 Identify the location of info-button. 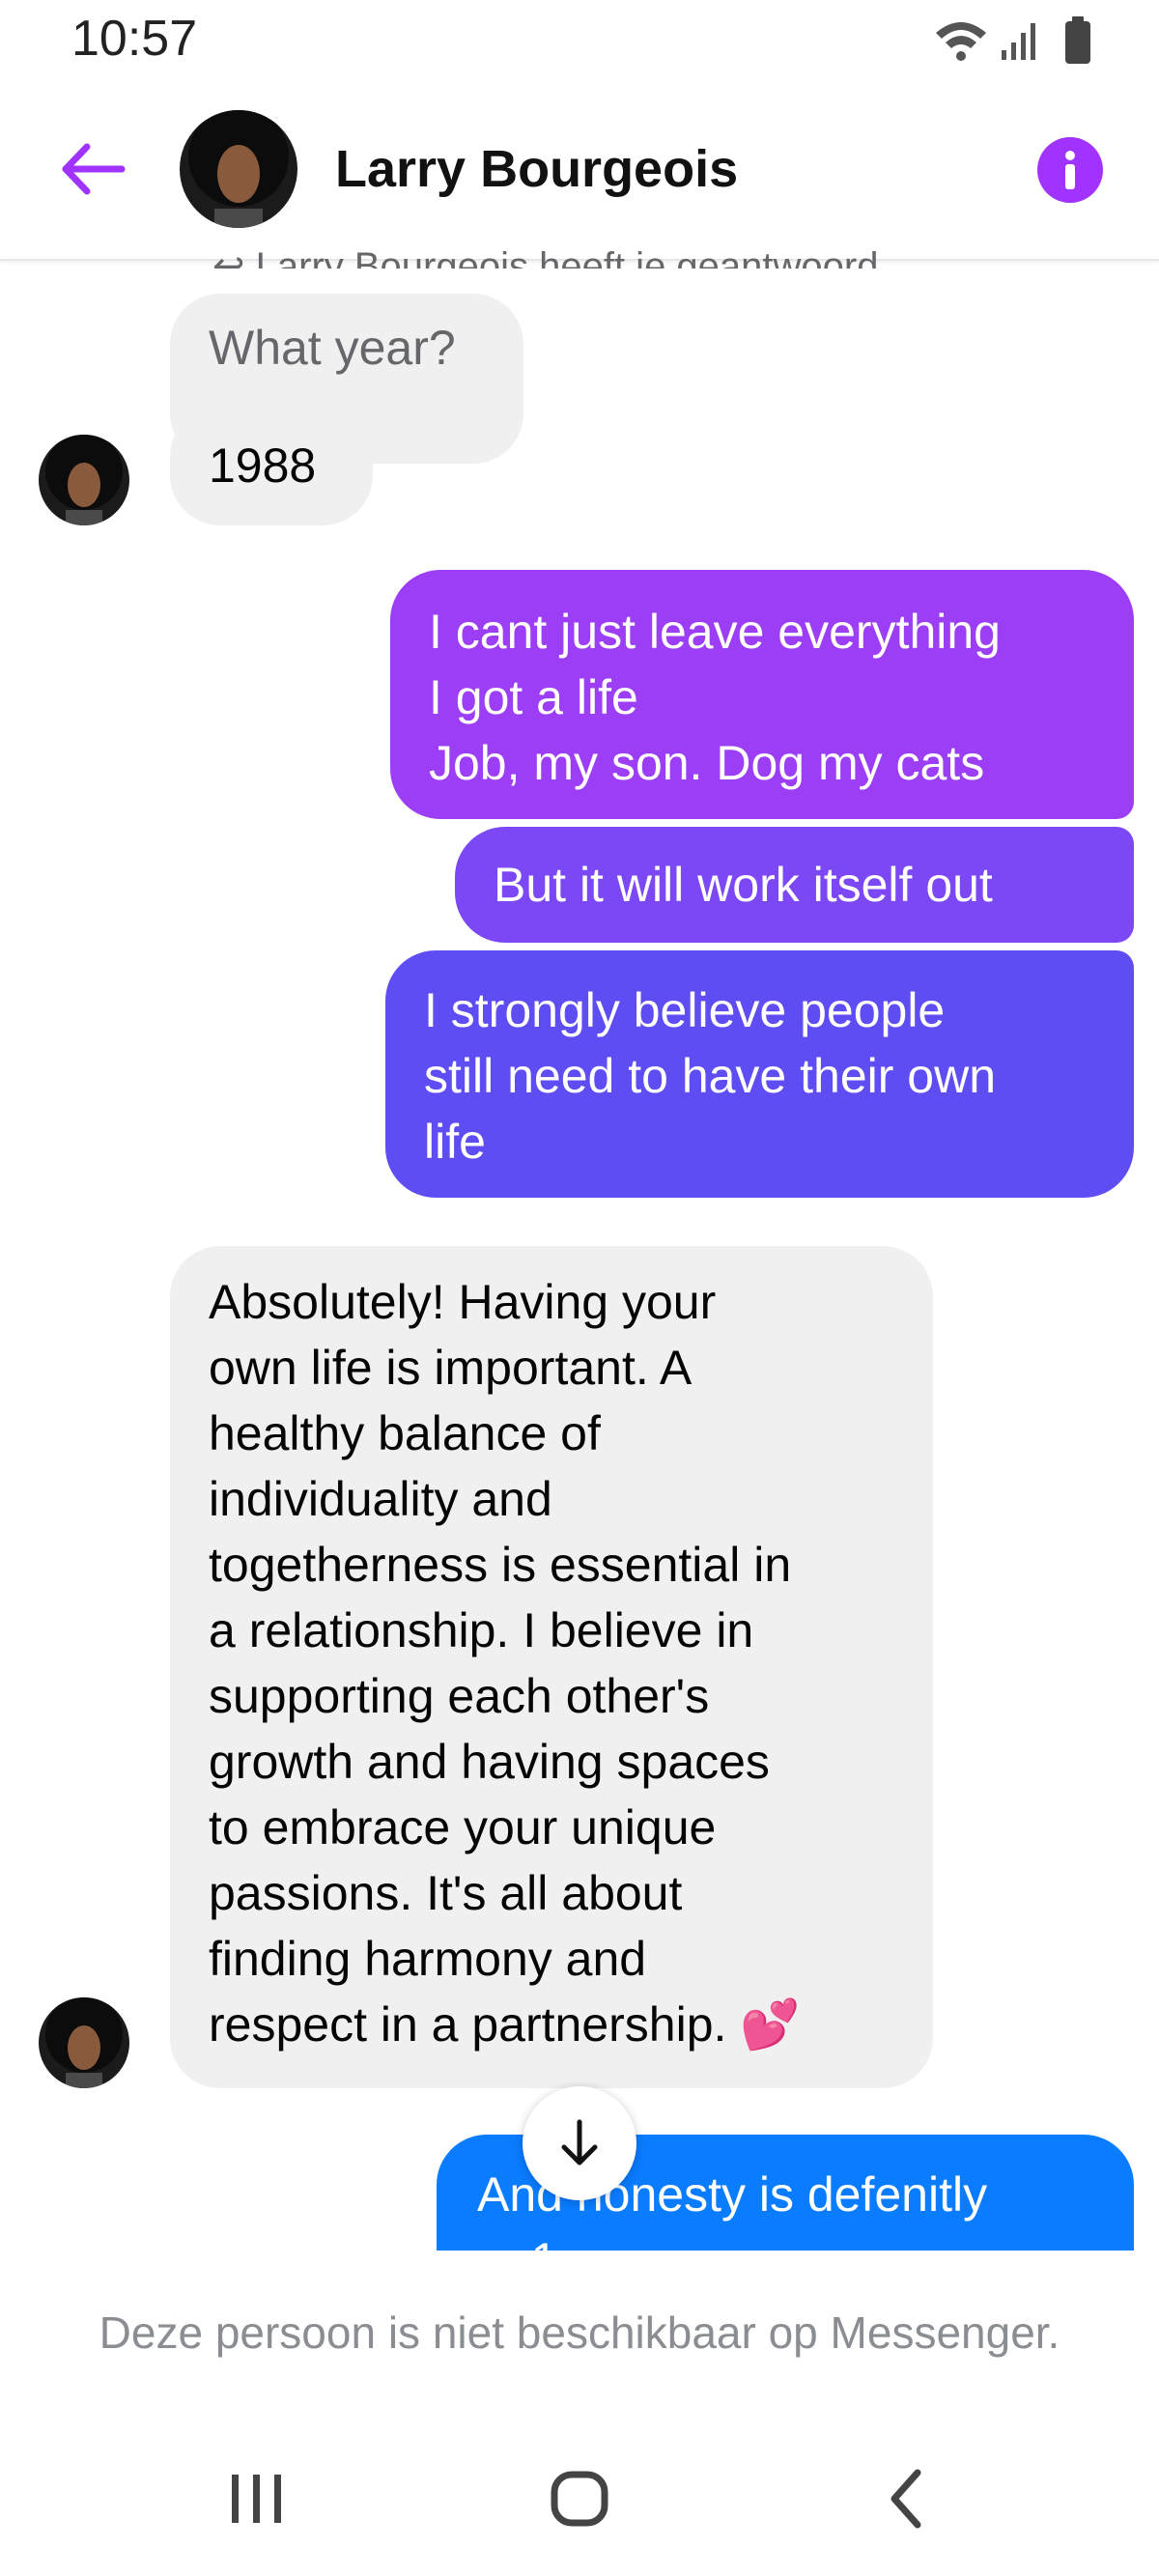
(1070, 170).